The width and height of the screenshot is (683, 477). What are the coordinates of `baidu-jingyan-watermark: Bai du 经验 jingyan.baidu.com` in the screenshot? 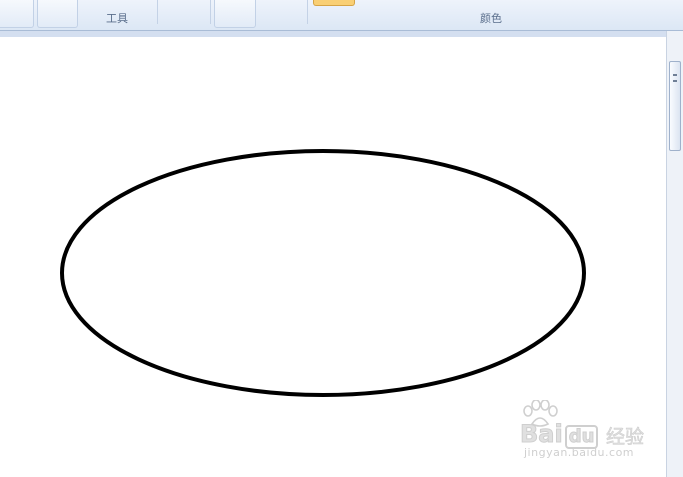 It's located at (590, 431).